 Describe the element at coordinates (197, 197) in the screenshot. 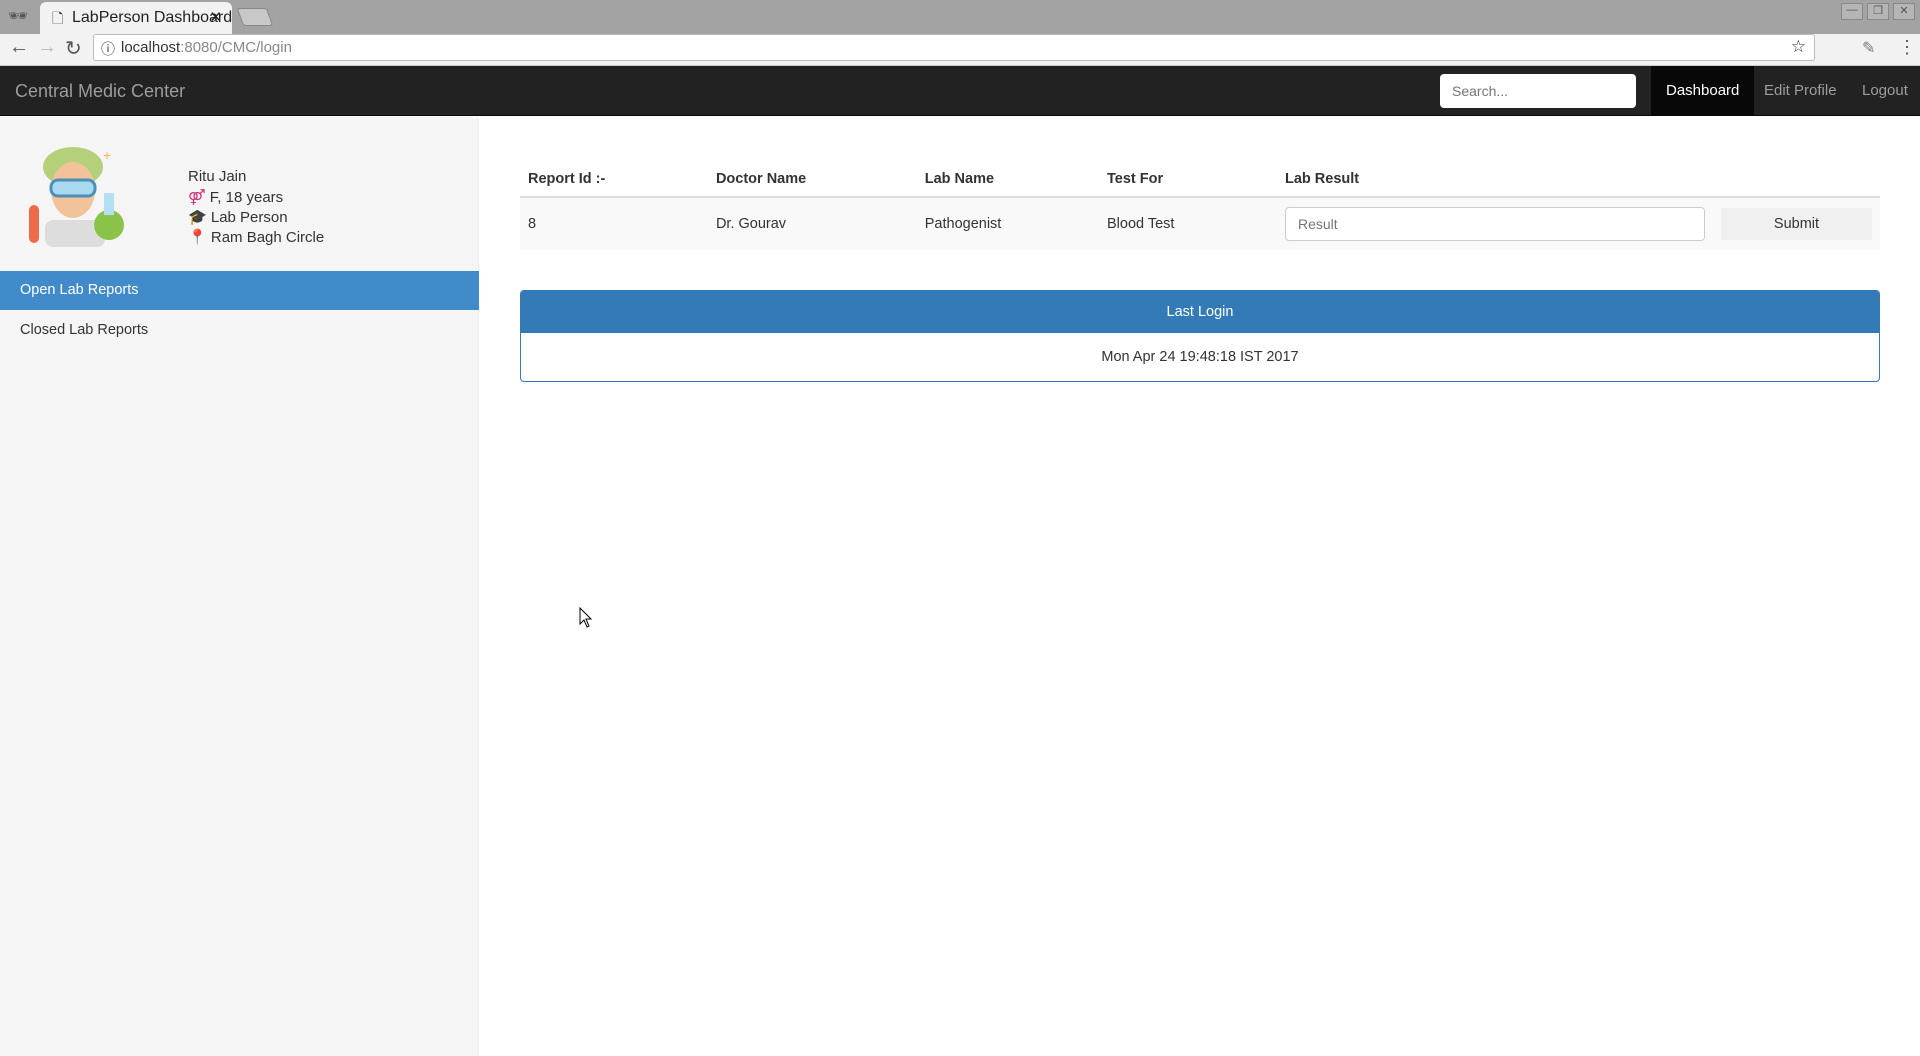

I see `gender-icon: ⚤` at that location.